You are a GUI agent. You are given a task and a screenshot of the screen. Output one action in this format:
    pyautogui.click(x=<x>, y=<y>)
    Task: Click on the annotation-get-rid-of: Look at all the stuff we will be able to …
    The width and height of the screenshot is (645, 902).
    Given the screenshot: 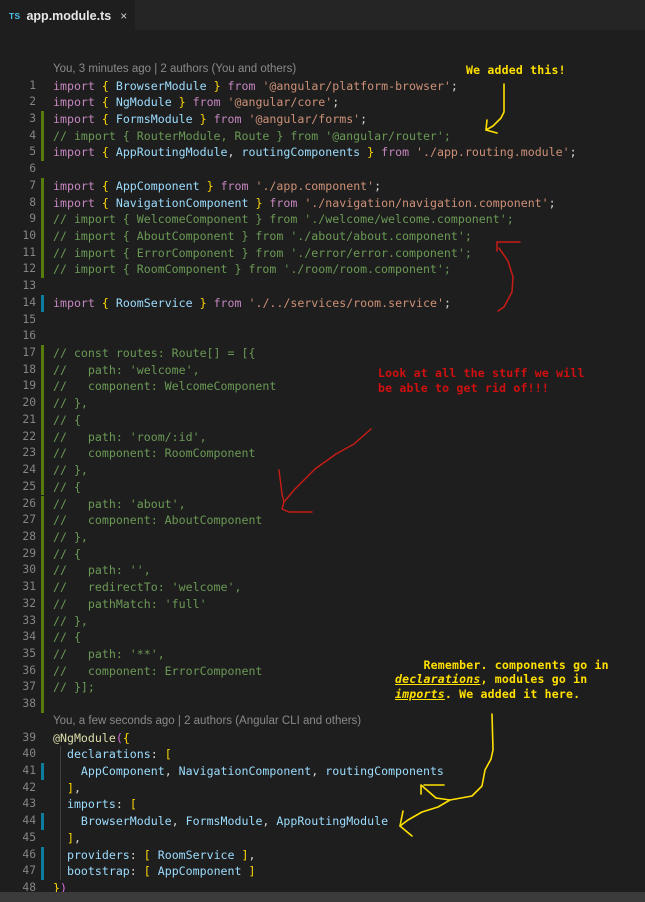 What is the action you would take?
    pyautogui.click(x=481, y=380)
    